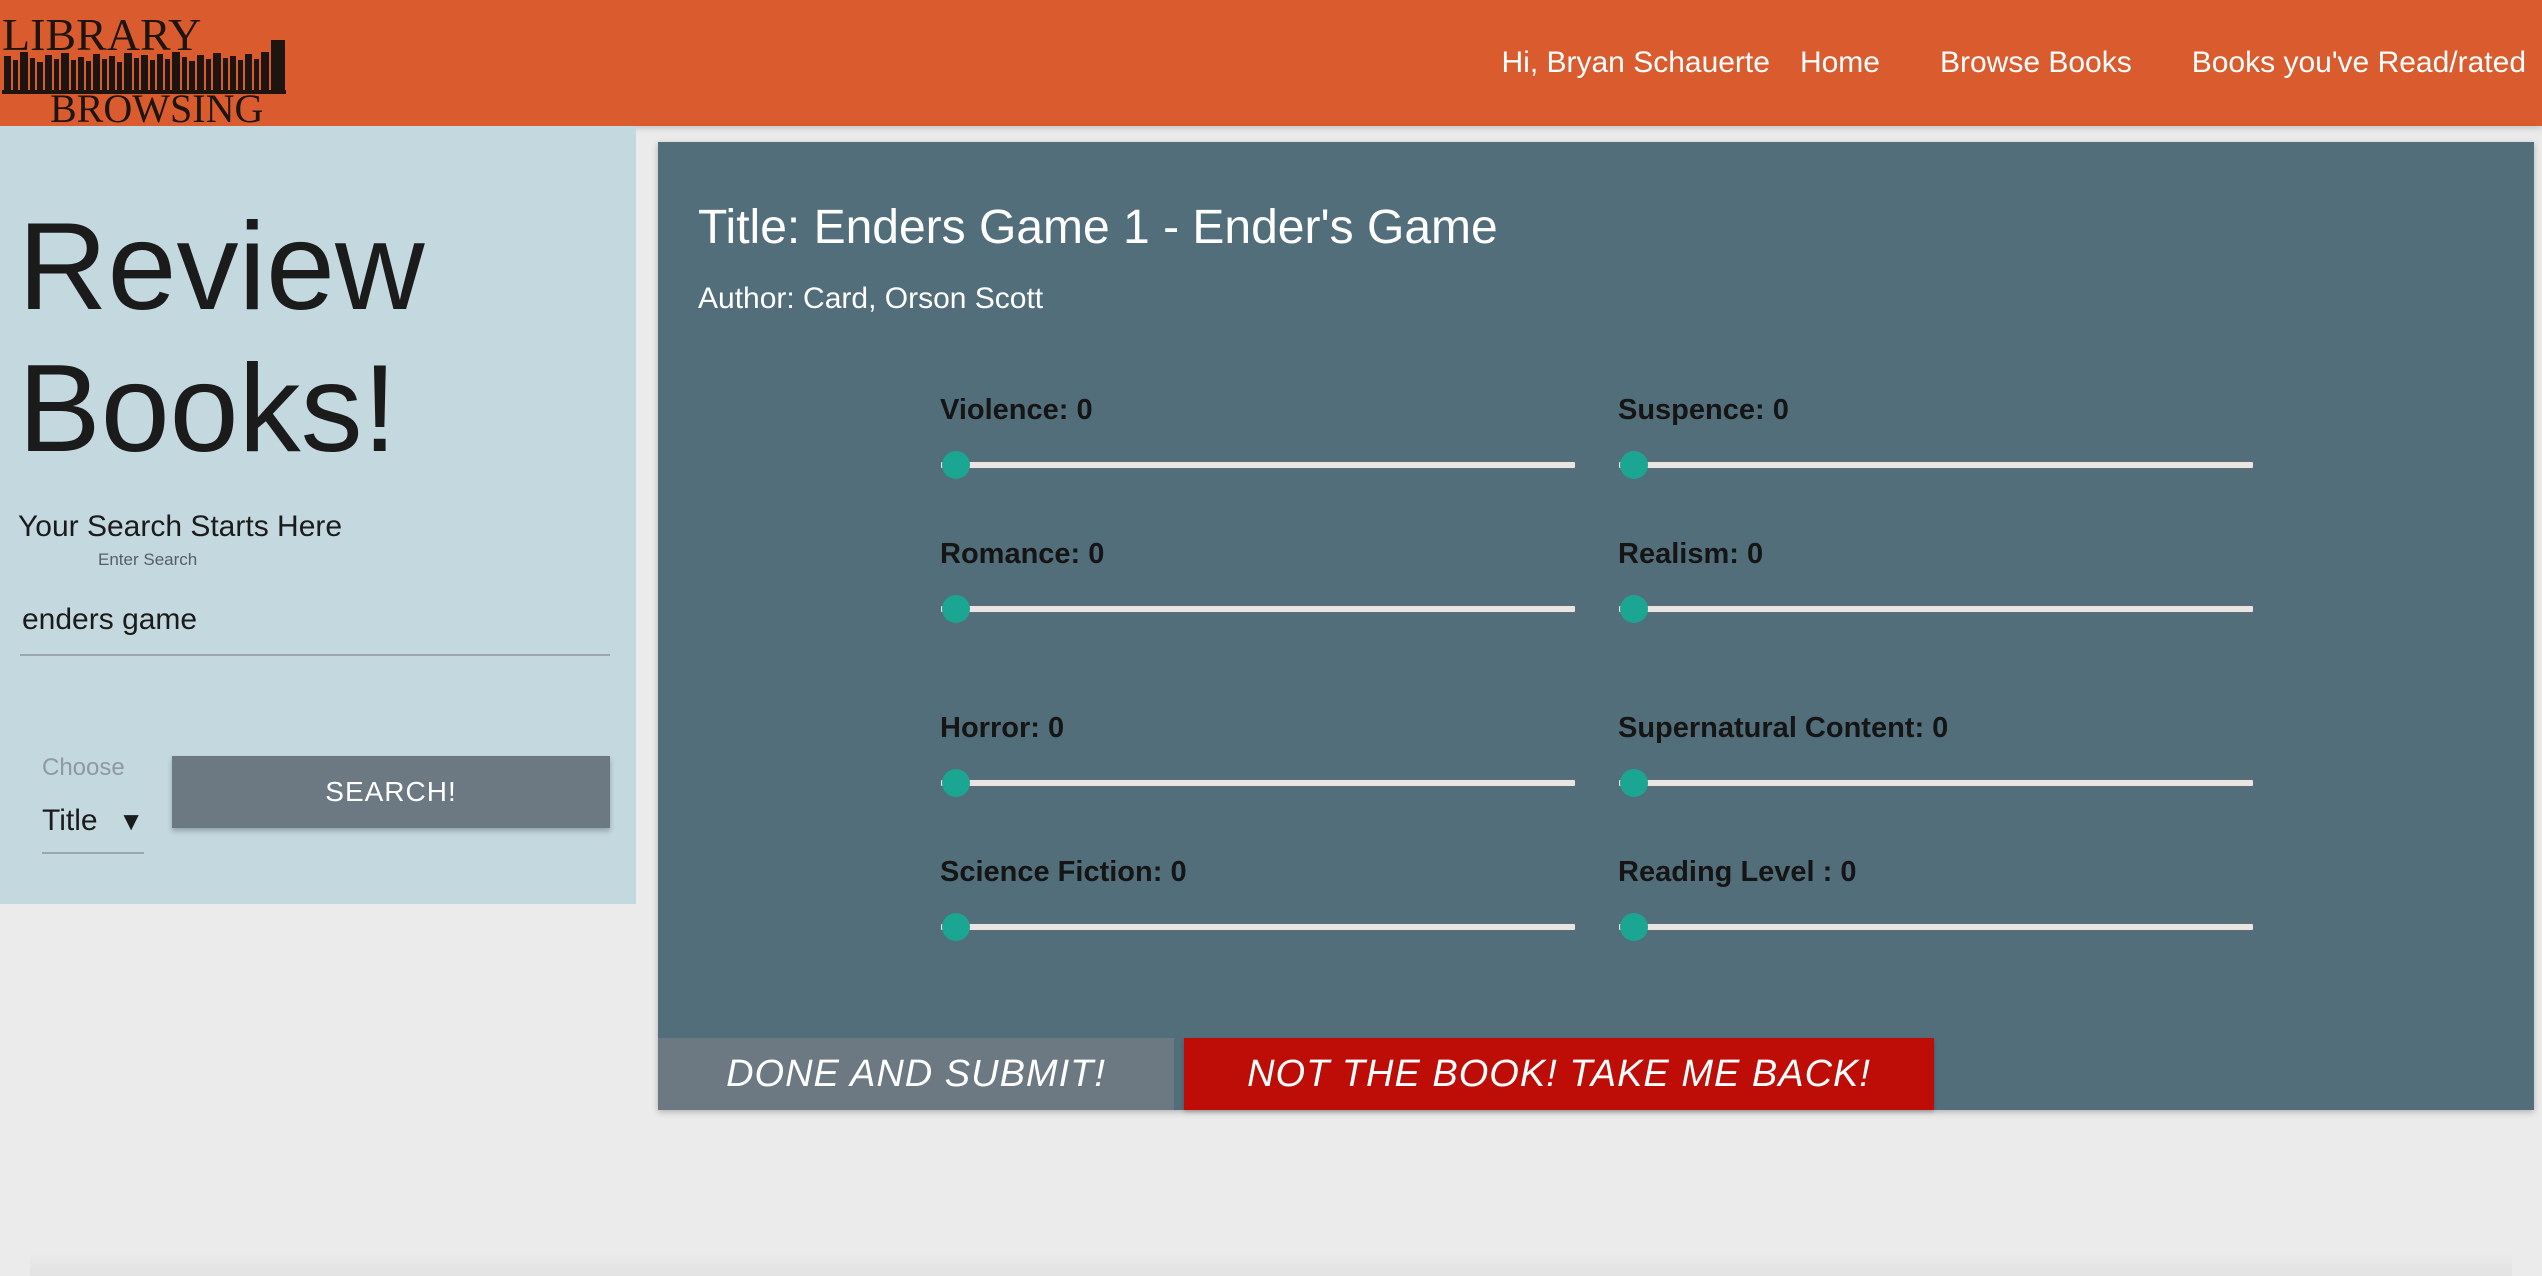  What do you see at coordinates (2352, 63) in the screenshot?
I see `nav-books-read-rated-link: Books you've Read/rated` at bounding box center [2352, 63].